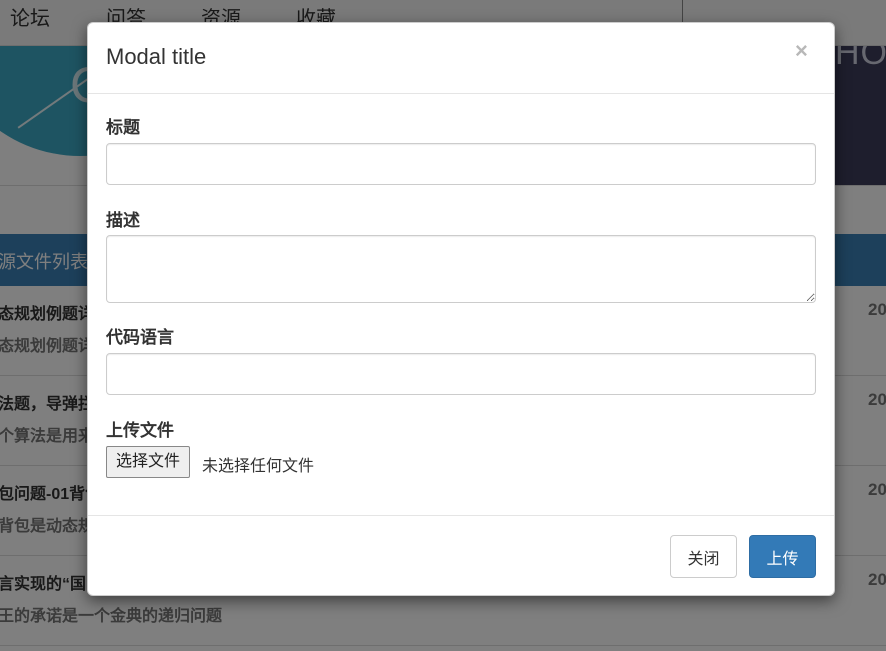  Describe the element at coordinates (140, 430) in the screenshot. I see `upload-file-label: 上传文件` at that location.